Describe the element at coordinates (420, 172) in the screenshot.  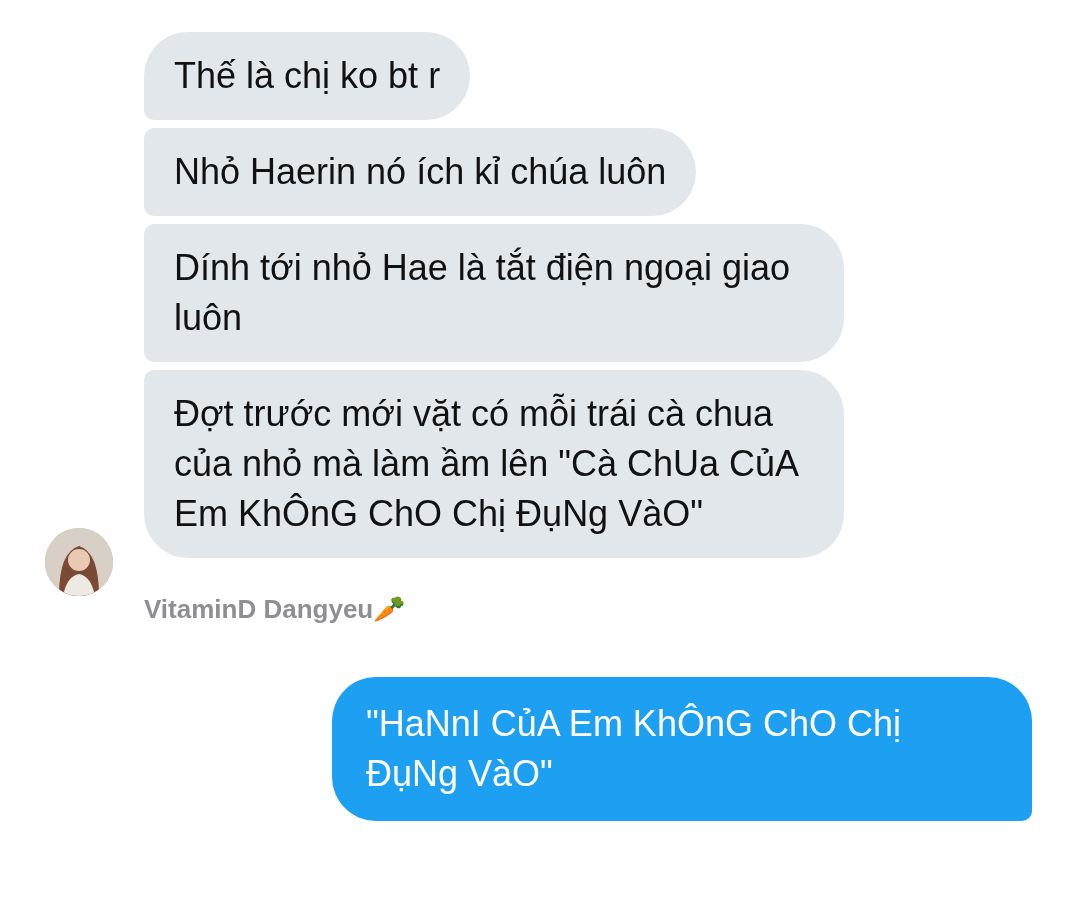
I see `message-bubble: Nhỏ Haerin nó ích kỉ chúa luôn` at that location.